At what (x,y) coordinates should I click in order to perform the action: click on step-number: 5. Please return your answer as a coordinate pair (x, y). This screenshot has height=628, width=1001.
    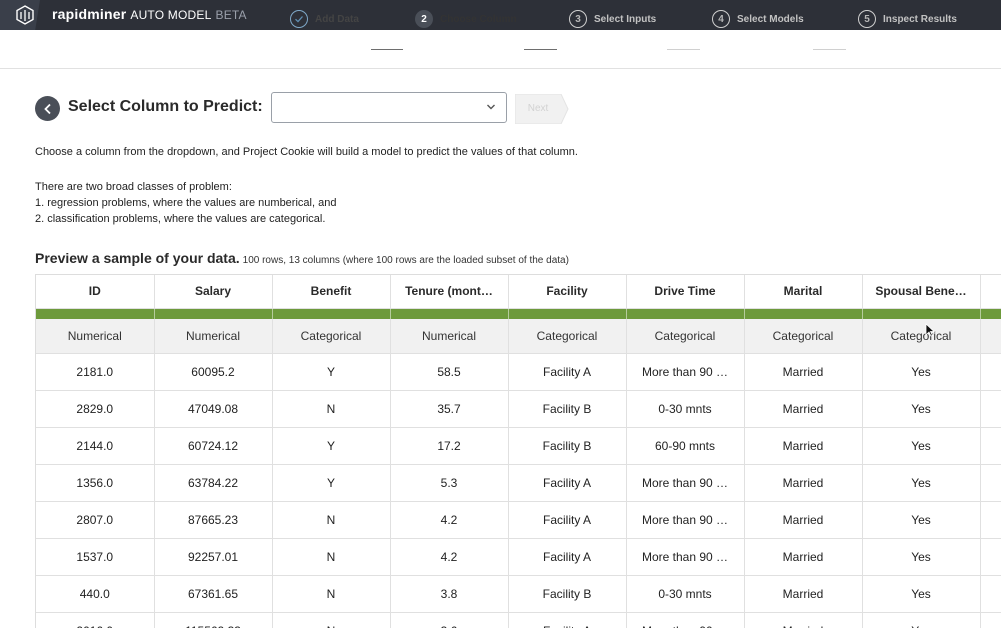
    Looking at the image, I should click on (867, 19).